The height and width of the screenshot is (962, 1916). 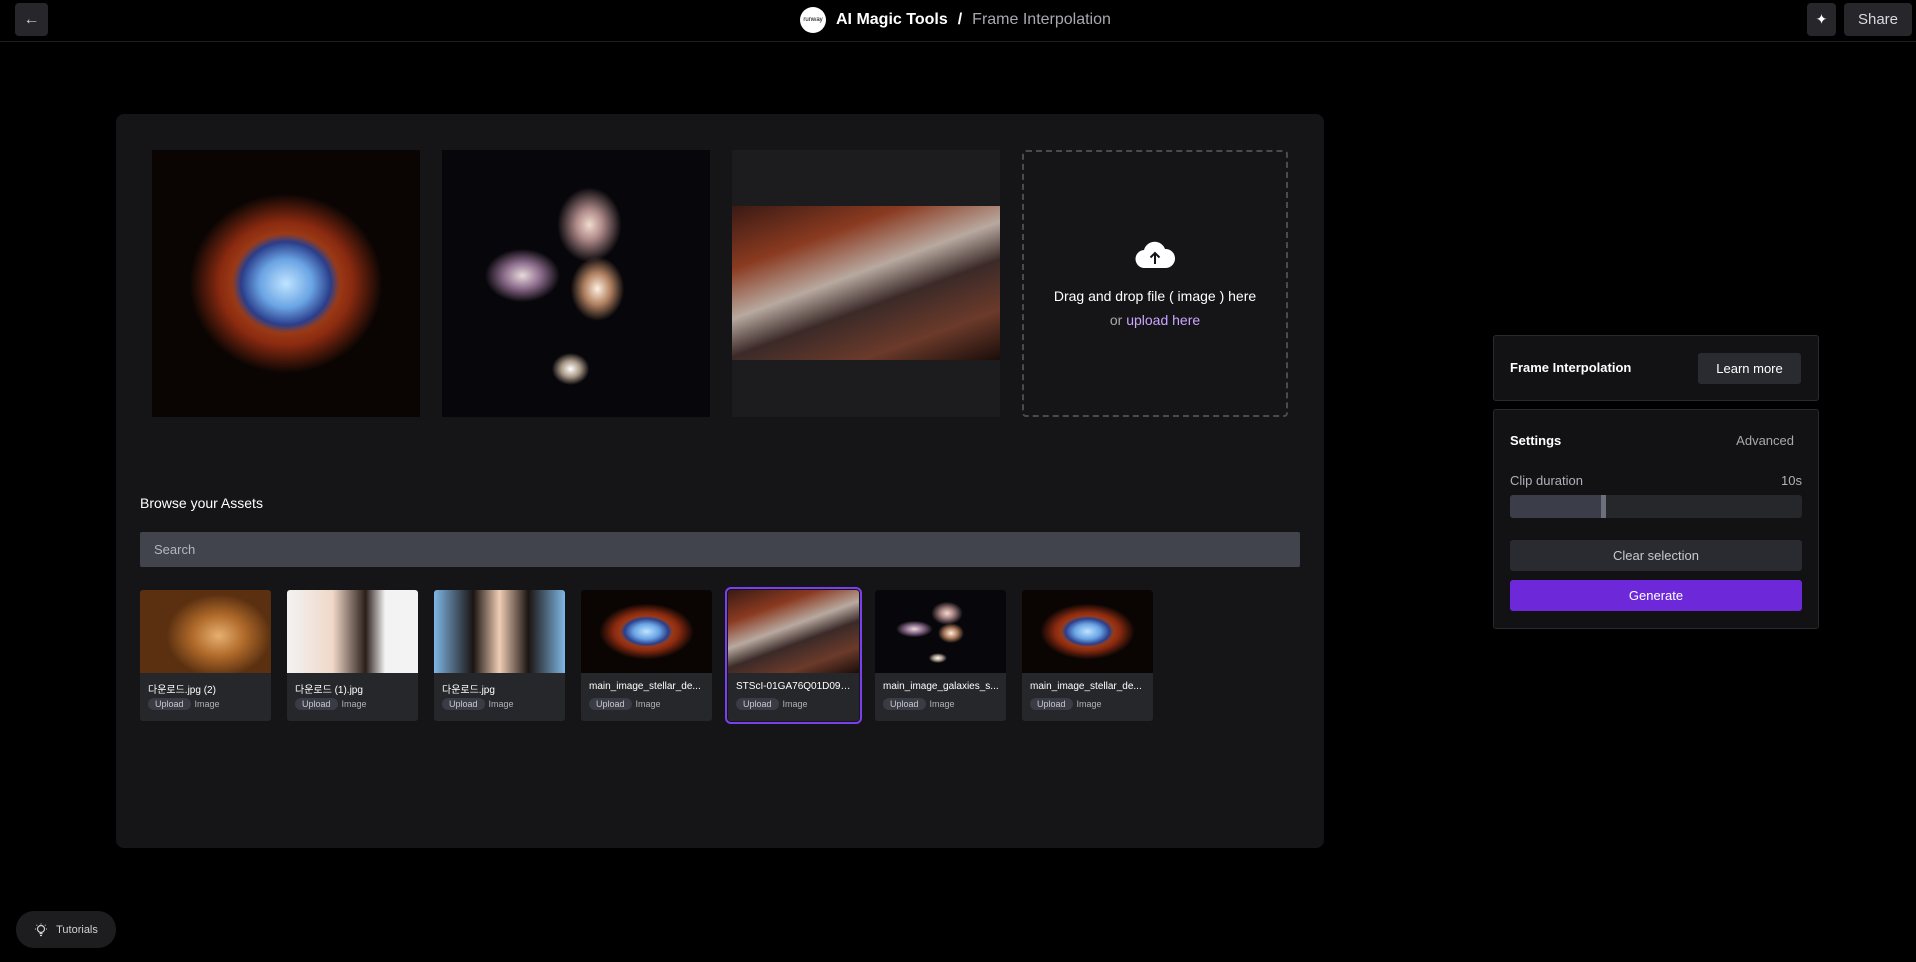 I want to click on assets-title: Browse your Assets, so click(x=201, y=503).